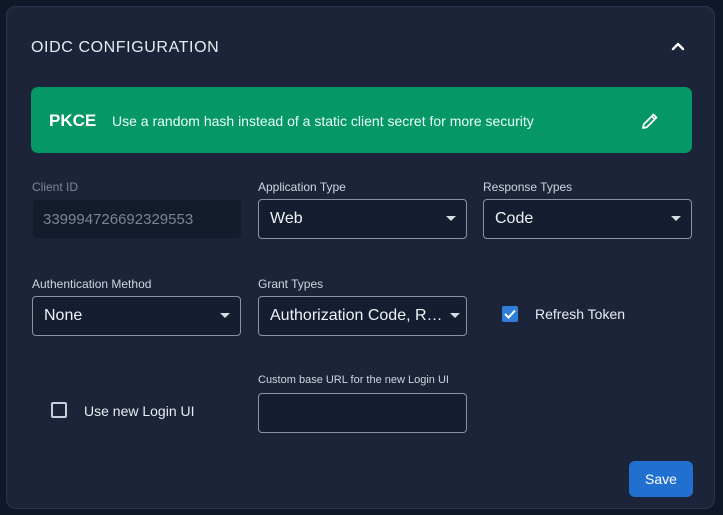 Image resolution: width=723 pixels, height=515 pixels. What do you see at coordinates (291, 284) in the screenshot?
I see `grant-types-label: Grant Types` at bounding box center [291, 284].